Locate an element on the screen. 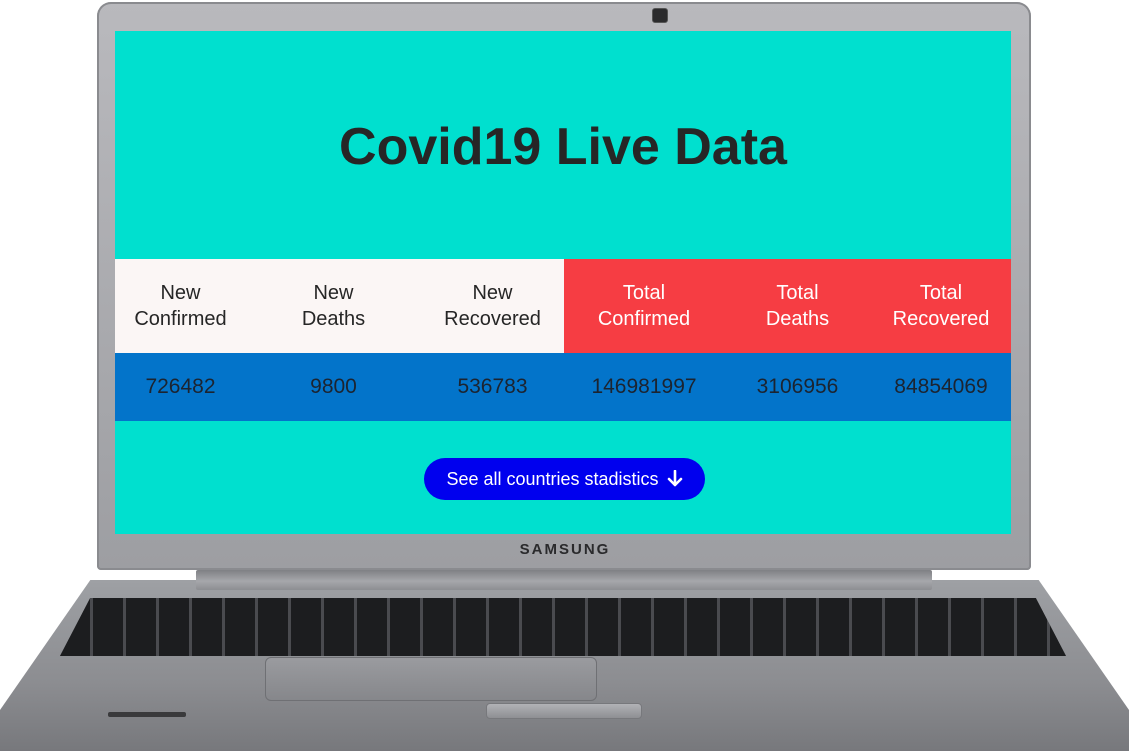 This screenshot has width=1129, height=751. value-total-confirmed: 146981997 is located at coordinates (644, 386).